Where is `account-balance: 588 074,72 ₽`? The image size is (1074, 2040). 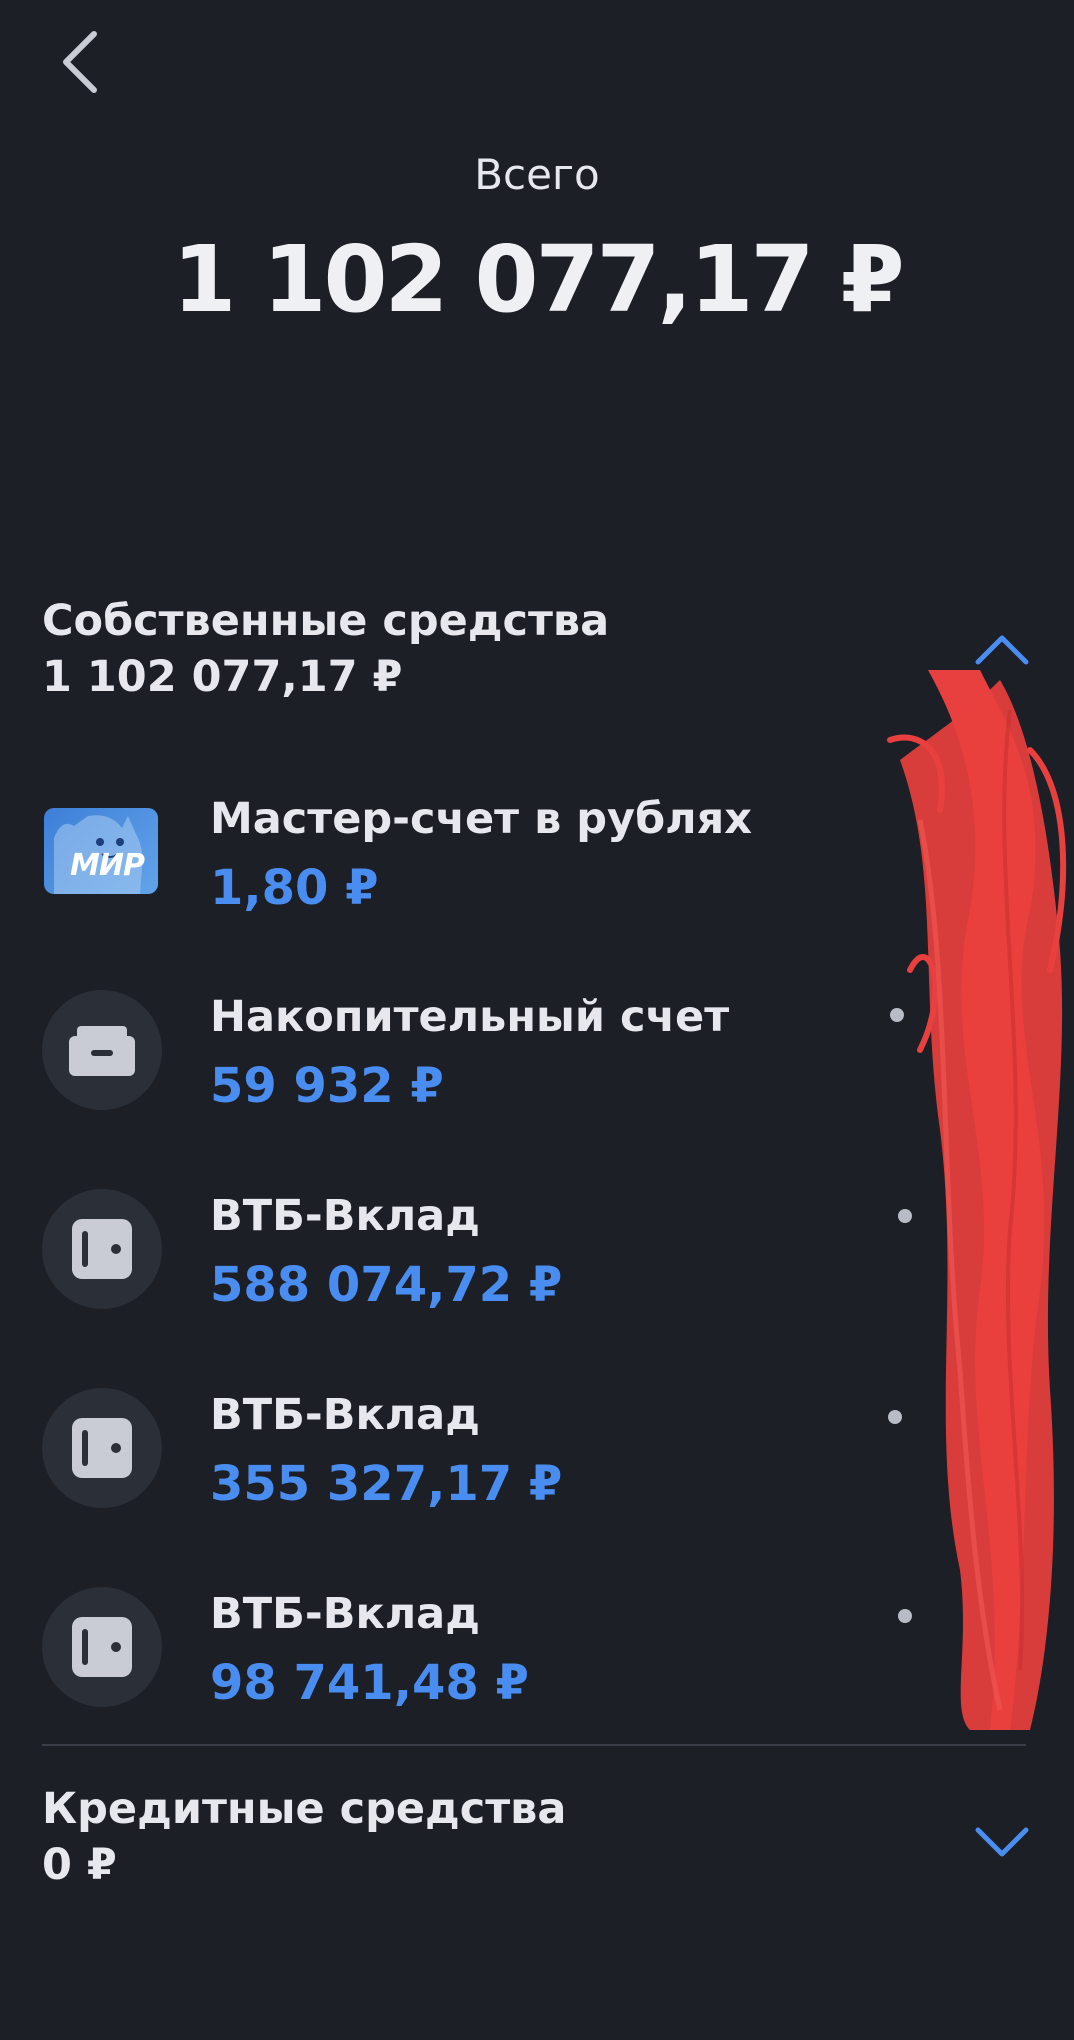 account-balance: 588 074,72 ₽ is located at coordinates (386, 1285).